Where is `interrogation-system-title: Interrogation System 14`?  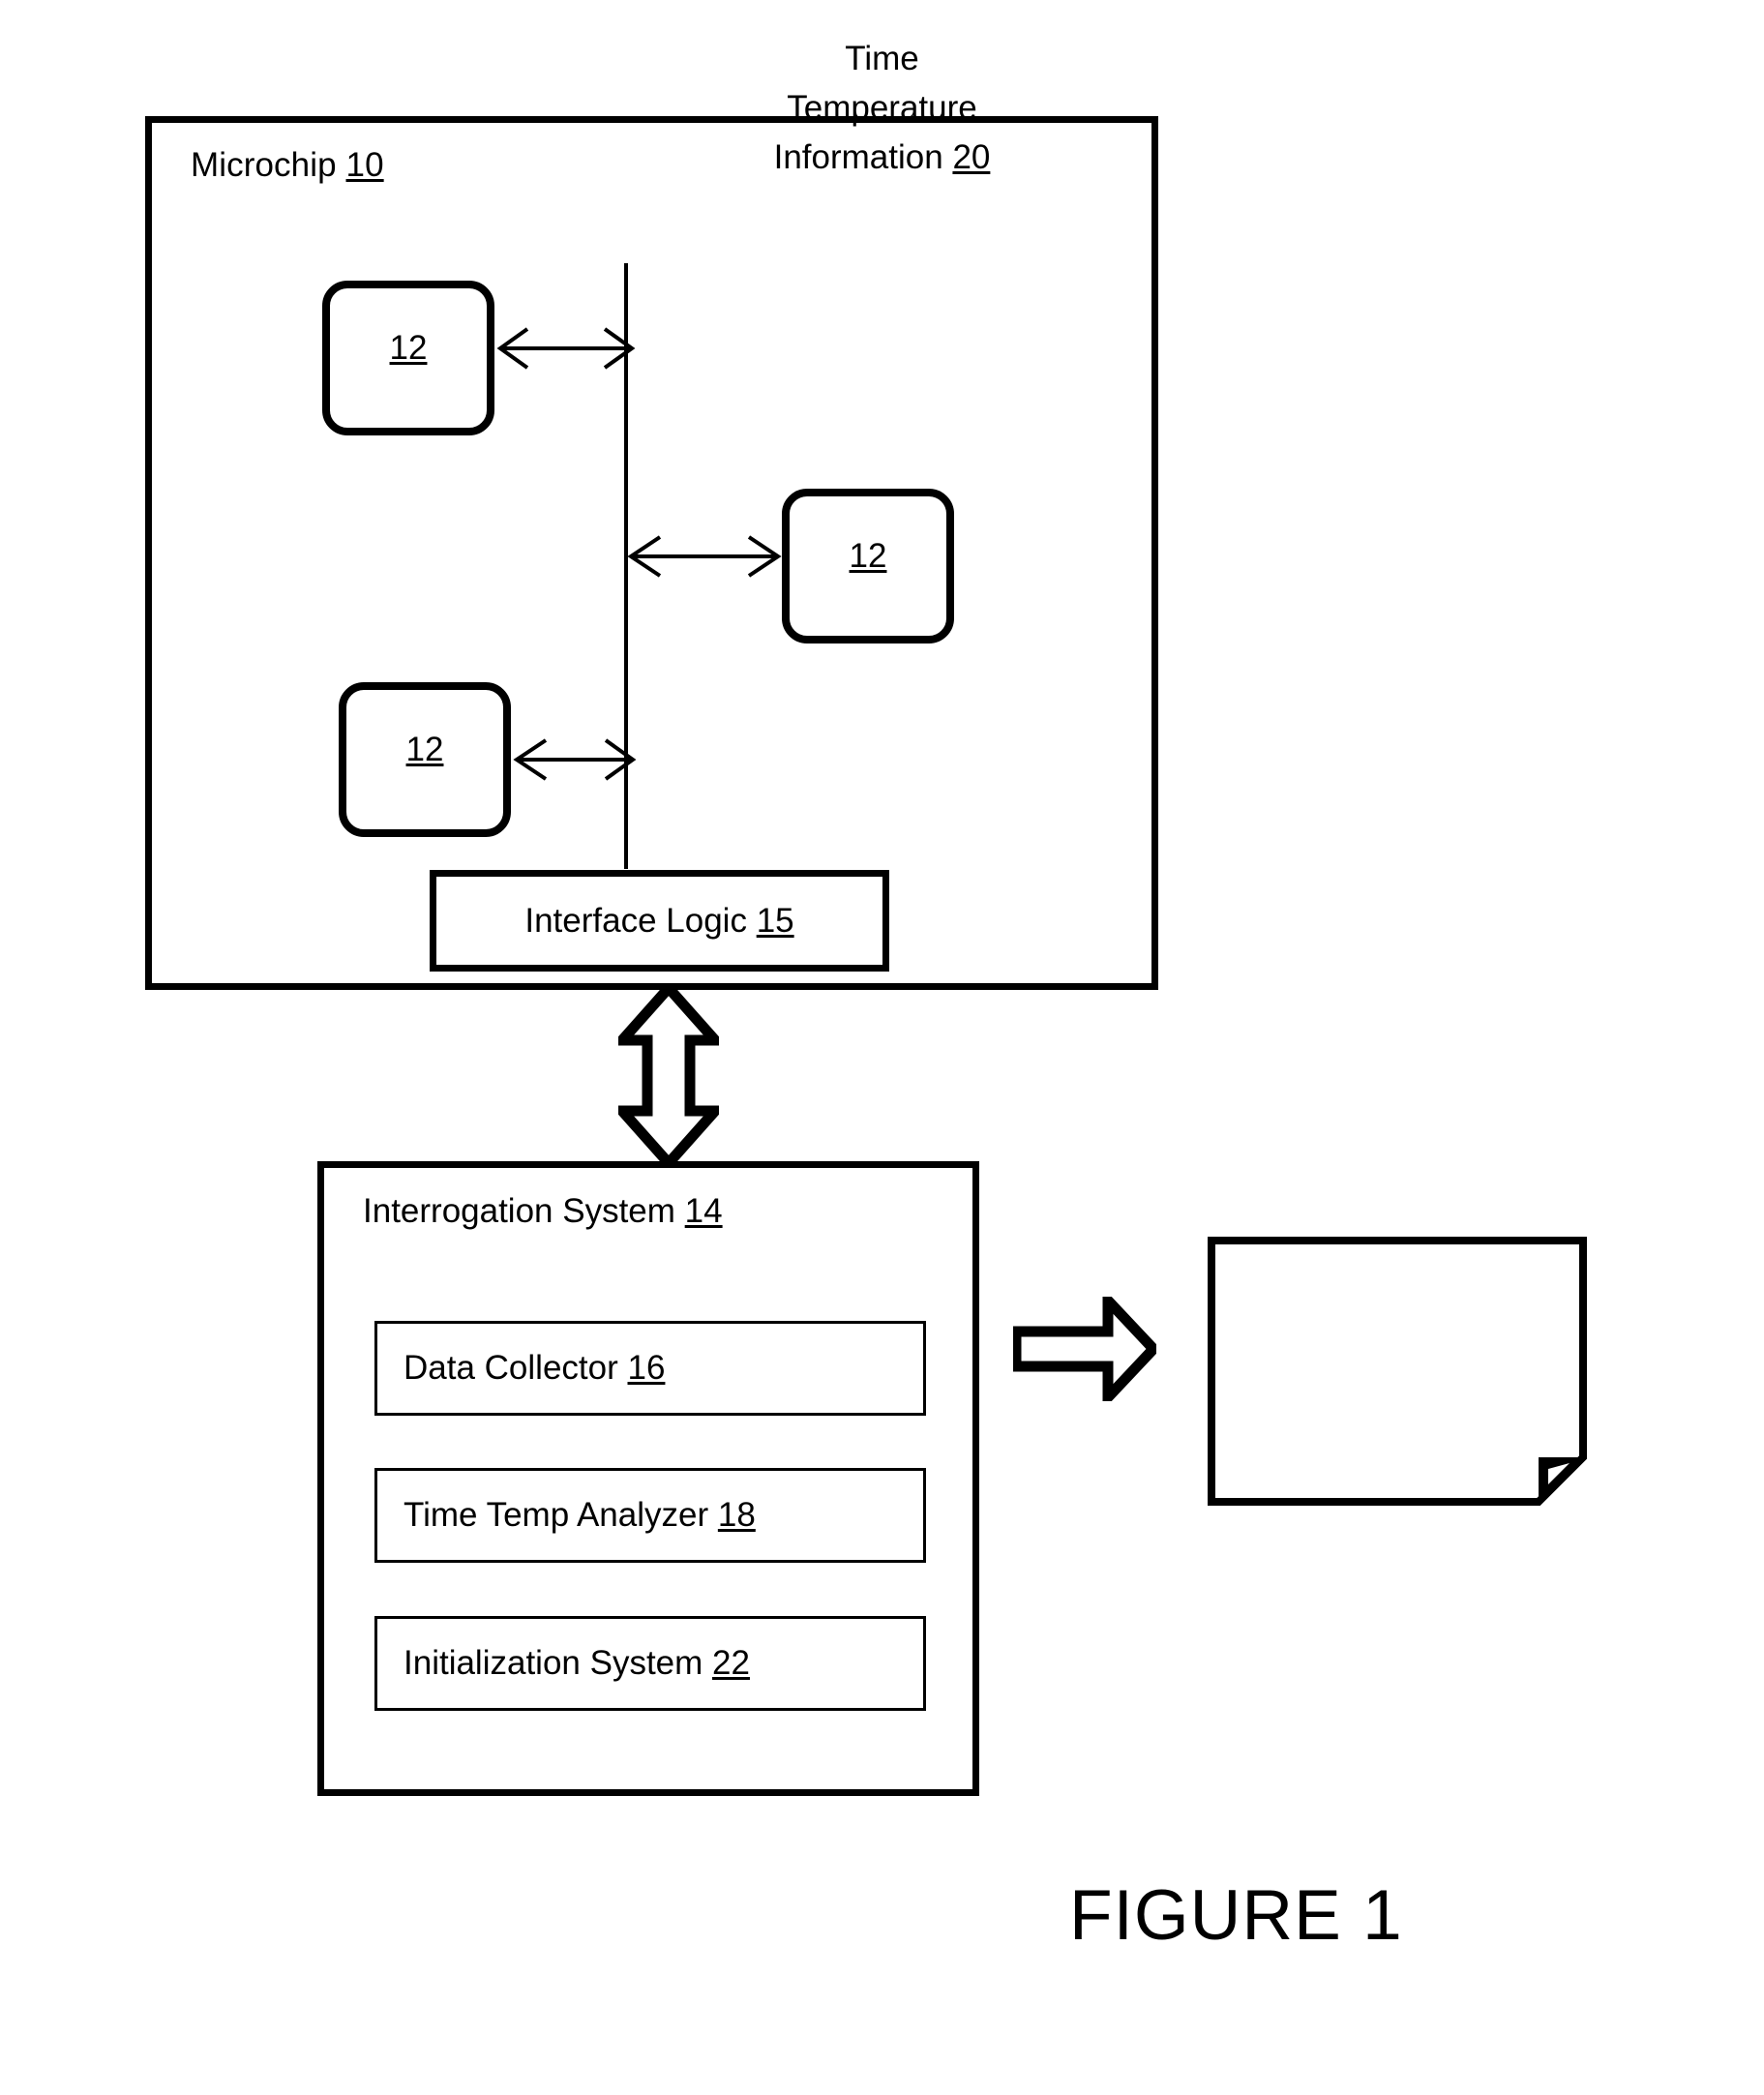 interrogation-system-title: Interrogation System 14 is located at coordinates (543, 1211).